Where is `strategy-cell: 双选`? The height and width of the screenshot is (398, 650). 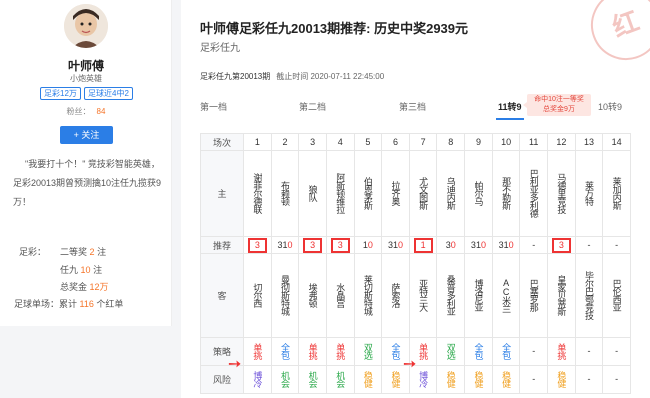
strategy-cell: 双选 is located at coordinates (451, 351).